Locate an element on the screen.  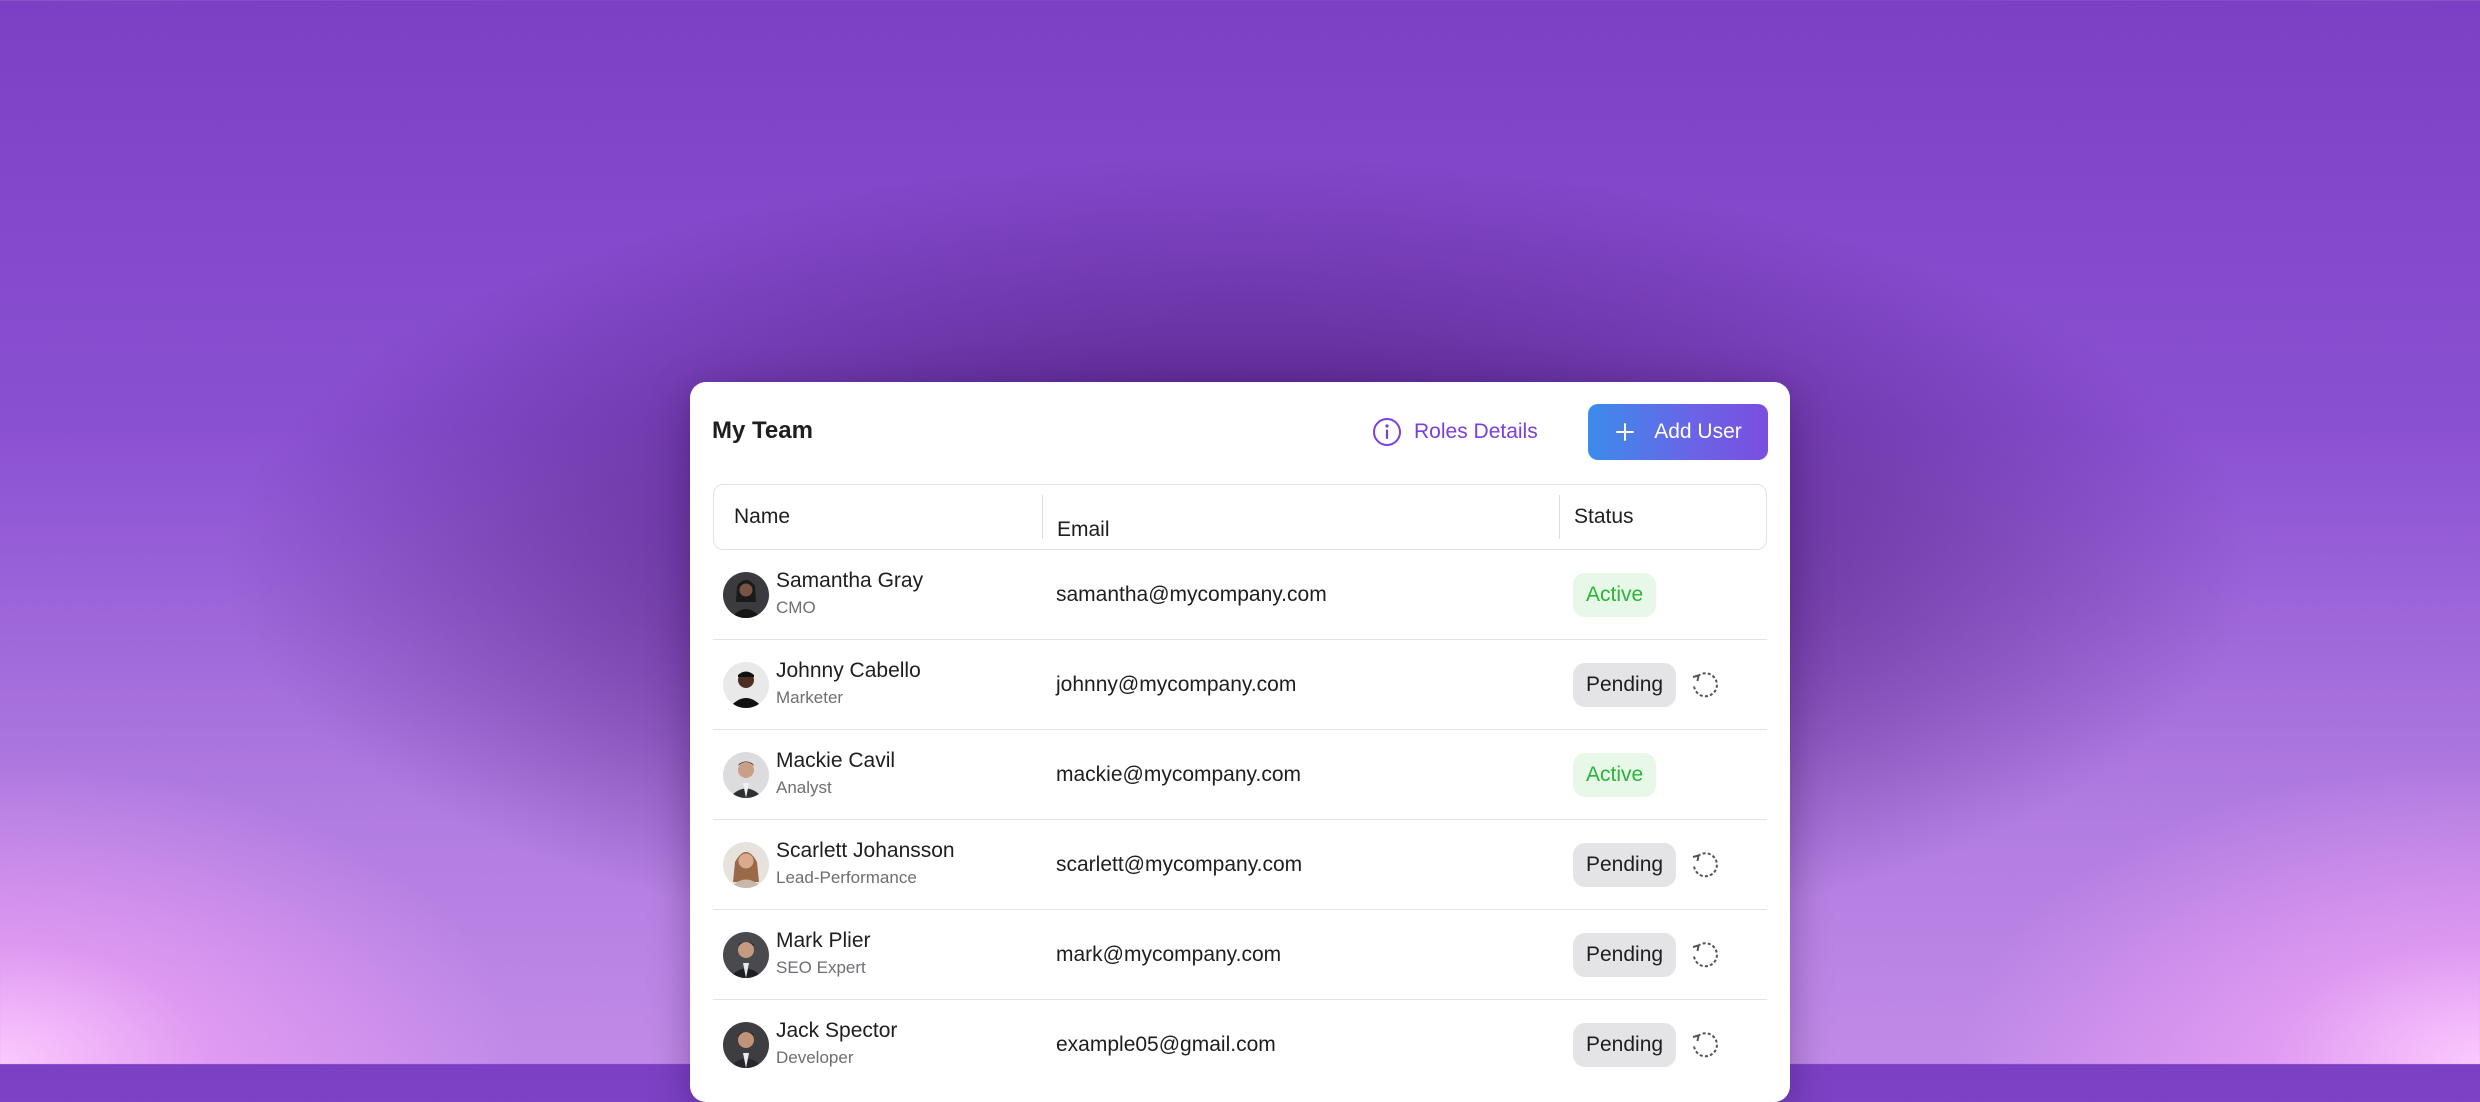
member-email: mark@mycompany.com is located at coordinates (1169, 954).